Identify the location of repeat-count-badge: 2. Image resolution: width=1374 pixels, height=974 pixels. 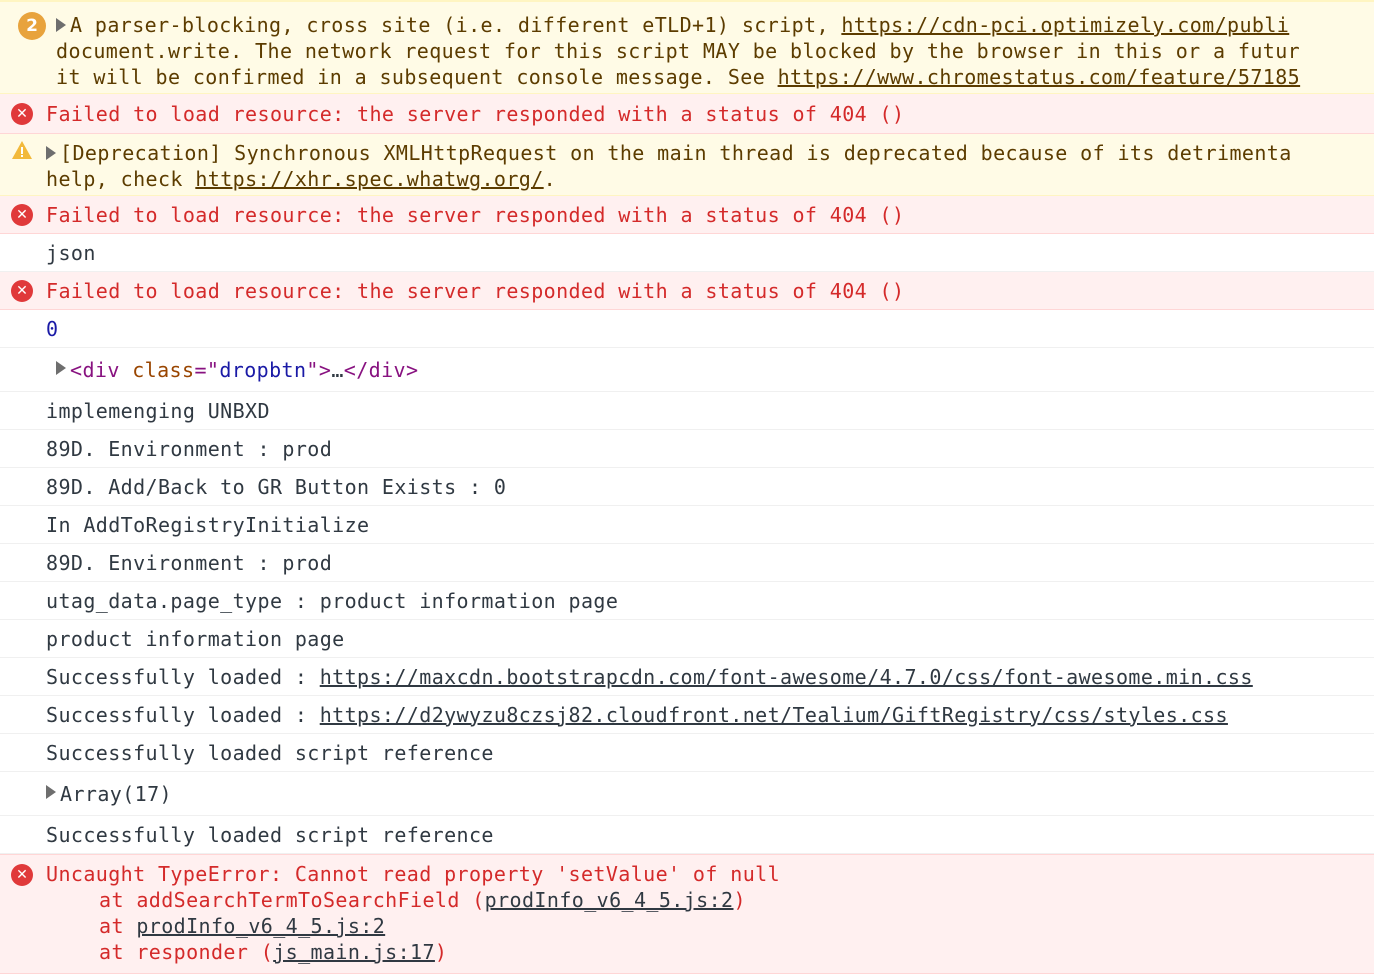
(32, 26).